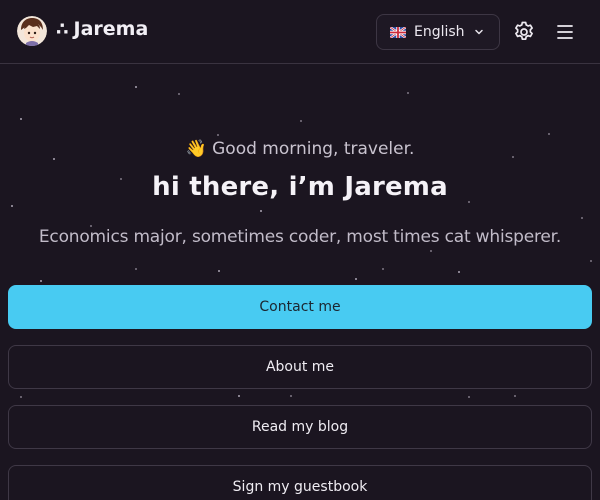  Describe the element at coordinates (300, 367) in the screenshot. I see `about-me-button: About me` at that location.